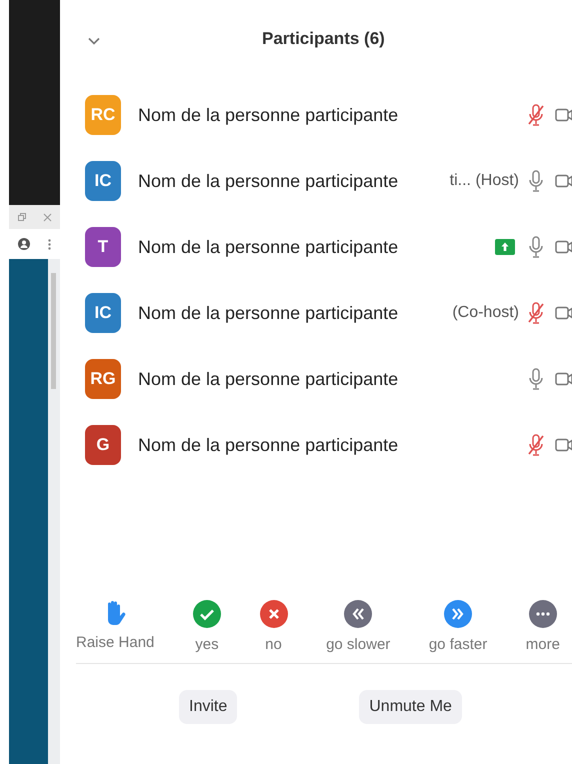 Image resolution: width=572 pixels, height=764 pixels. Describe the element at coordinates (542, 614) in the screenshot. I see `more-icon` at that location.